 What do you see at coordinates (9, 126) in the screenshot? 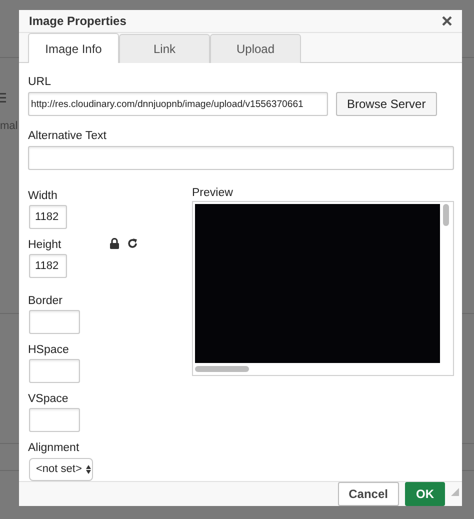
I see `background-text: mal` at bounding box center [9, 126].